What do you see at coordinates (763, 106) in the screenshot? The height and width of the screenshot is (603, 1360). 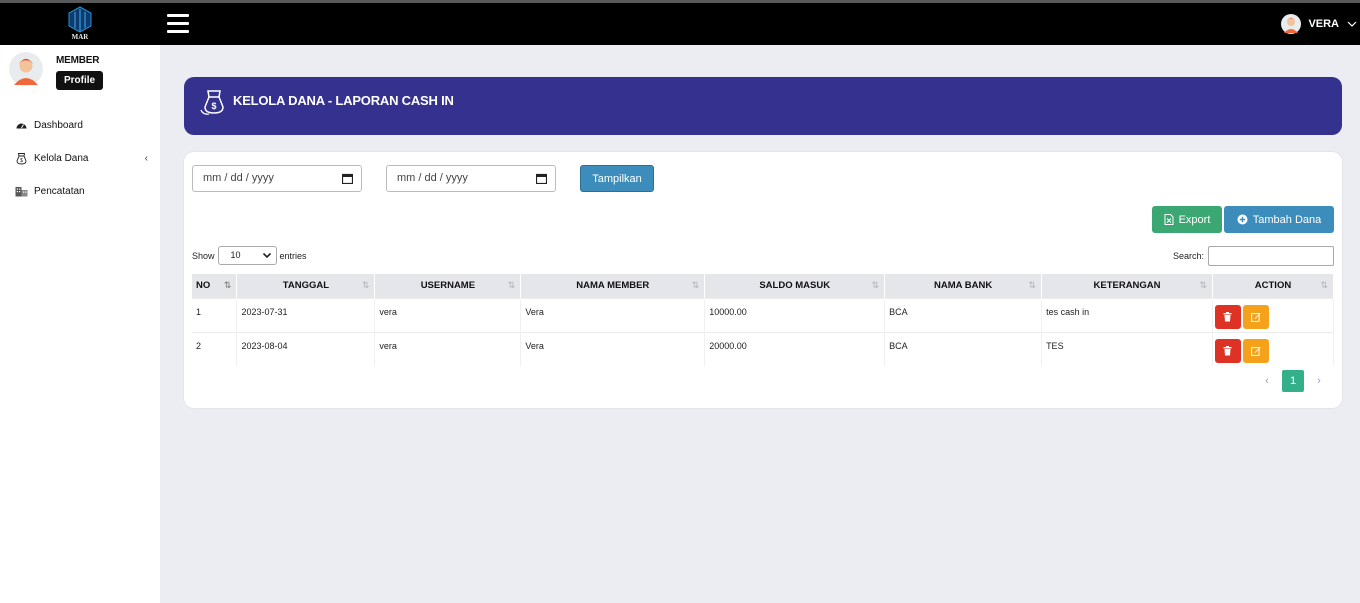 I see `page-header-banner: $ KELOLA DANA - LAPORAN CASH IN` at bounding box center [763, 106].